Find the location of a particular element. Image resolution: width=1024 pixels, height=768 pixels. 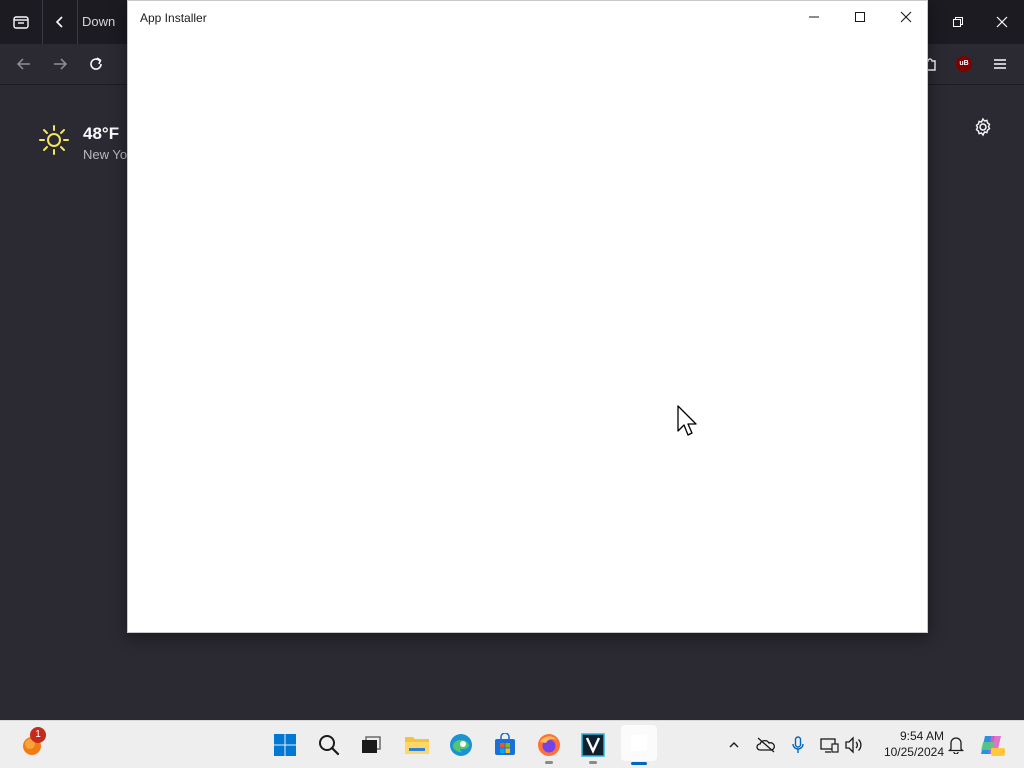

vmware-icon is located at coordinates (593, 745).